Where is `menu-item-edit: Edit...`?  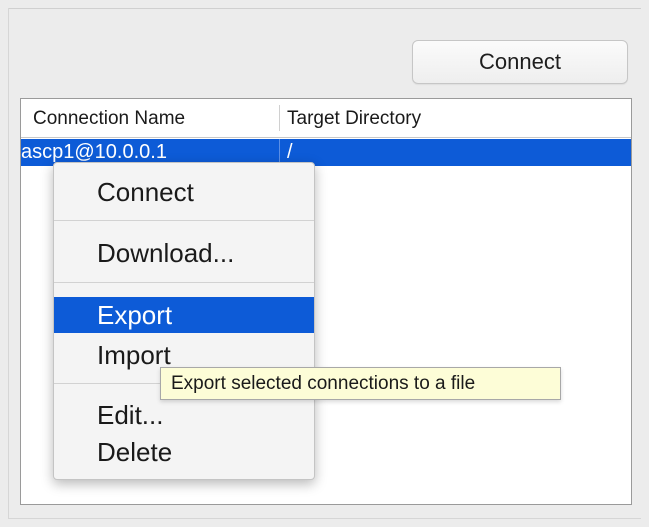
menu-item-edit: Edit... is located at coordinates (184, 415).